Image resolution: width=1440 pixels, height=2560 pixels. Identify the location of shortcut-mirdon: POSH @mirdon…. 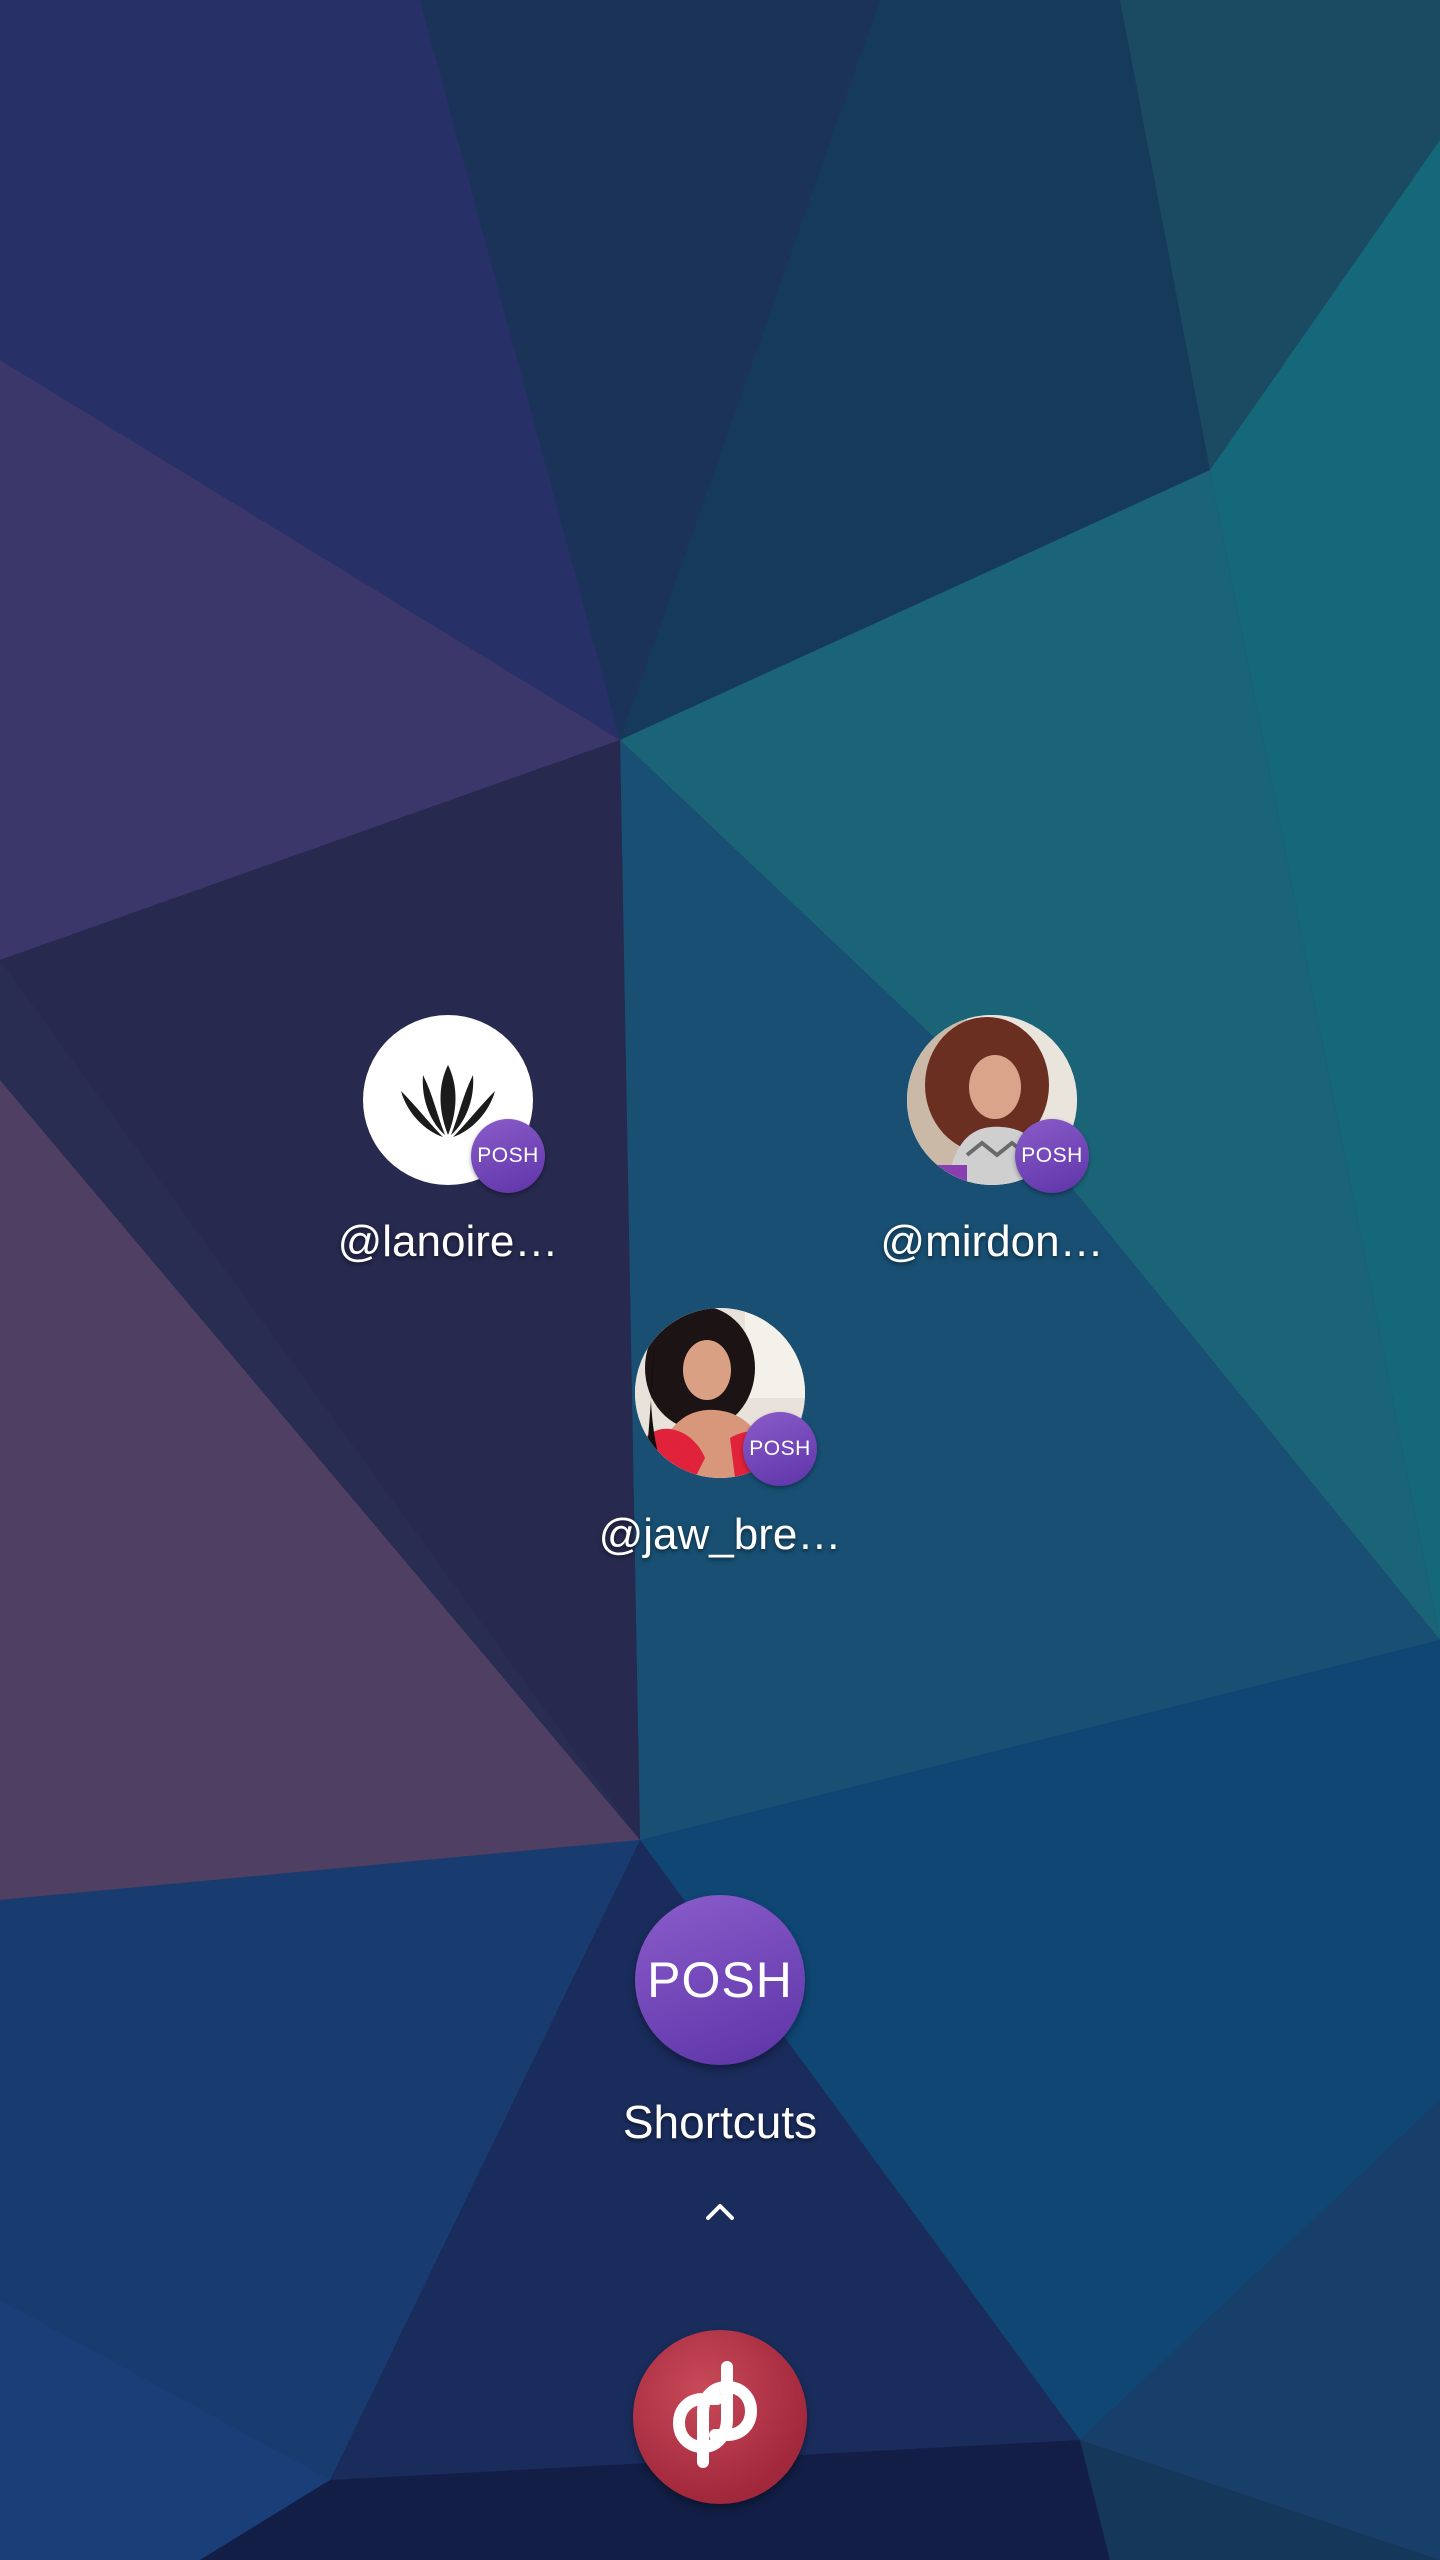
(992, 1141).